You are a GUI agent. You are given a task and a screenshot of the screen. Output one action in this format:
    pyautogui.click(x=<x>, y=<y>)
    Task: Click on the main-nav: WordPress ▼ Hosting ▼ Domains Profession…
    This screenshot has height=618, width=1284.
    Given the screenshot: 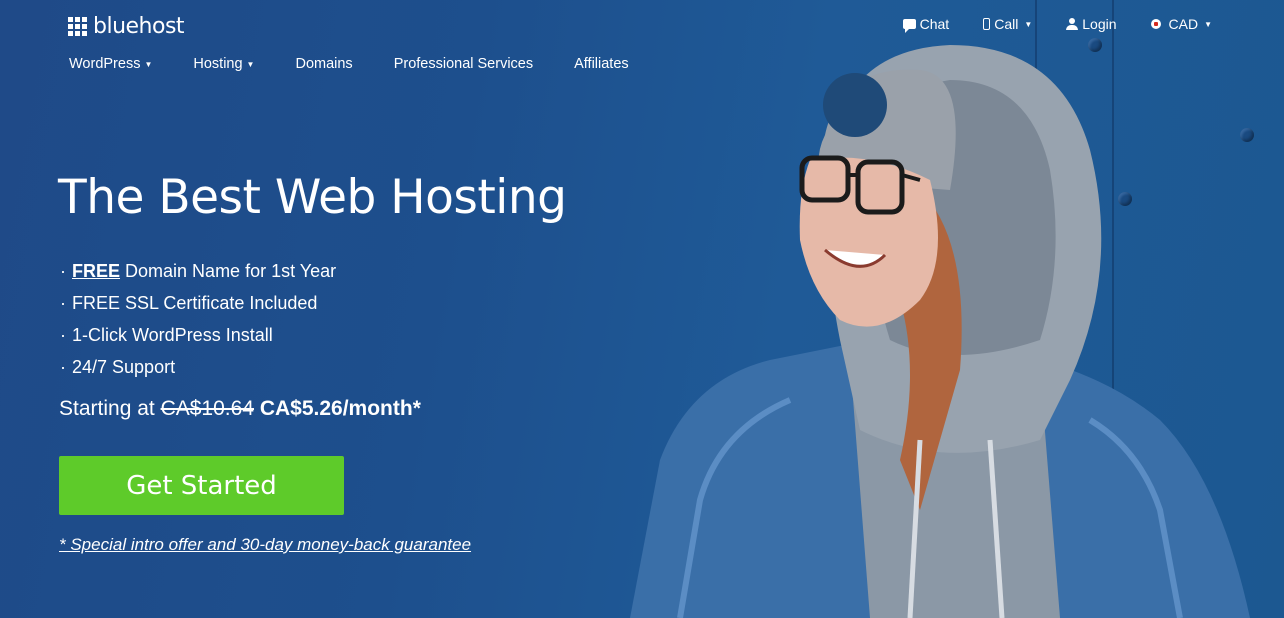 What is the action you would take?
    pyautogui.click(x=349, y=64)
    